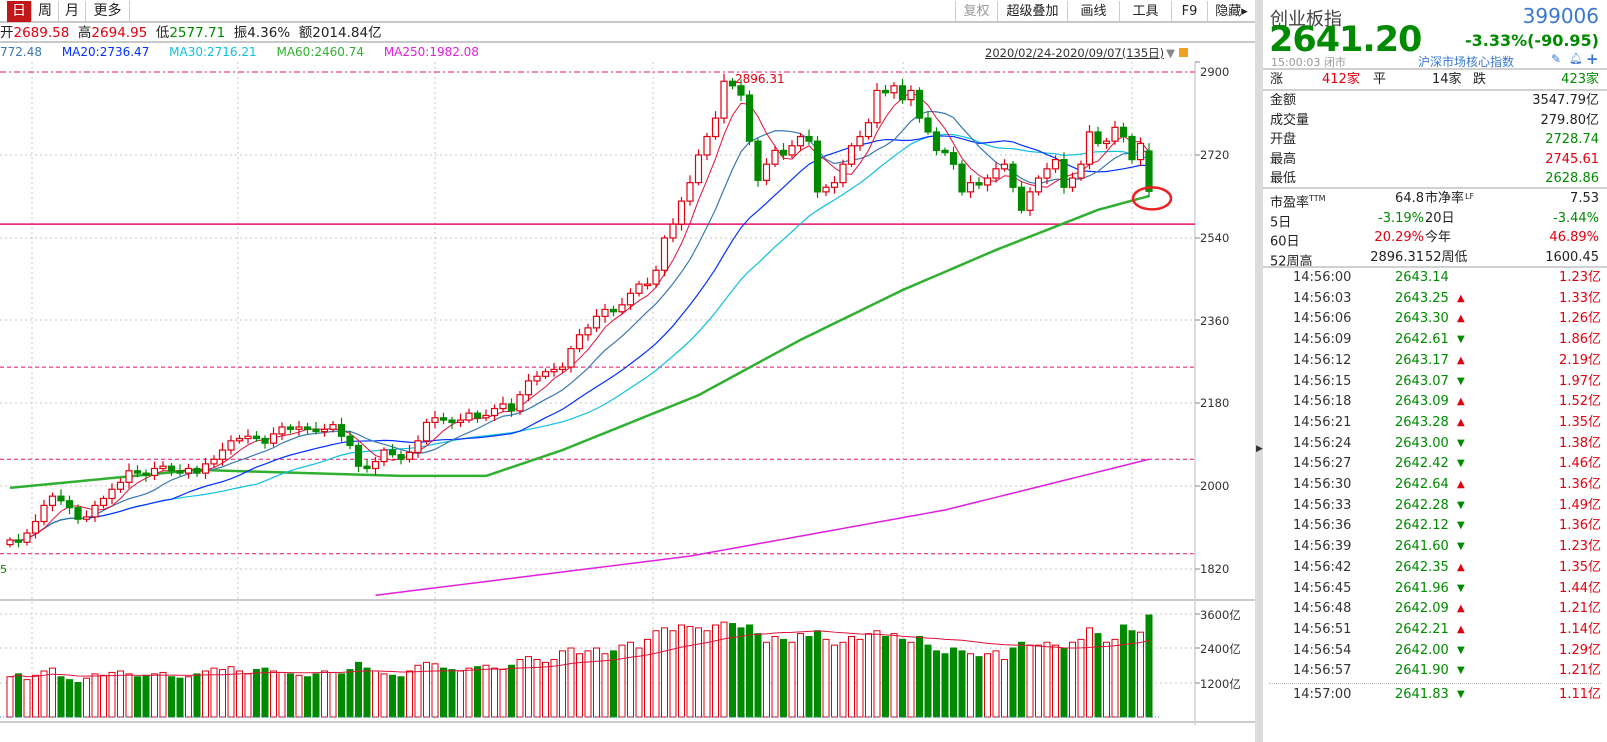  What do you see at coordinates (1322, 298) in the screenshot?
I see `tick-time: 14:56:03` at bounding box center [1322, 298].